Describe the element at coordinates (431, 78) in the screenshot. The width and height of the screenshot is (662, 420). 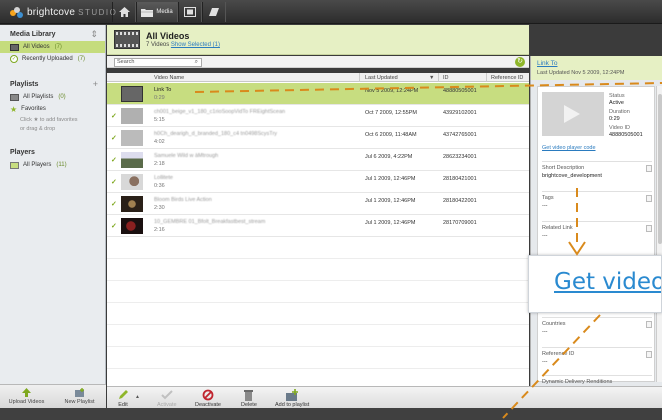
I see `sort-desc-icon: ▼` at that location.